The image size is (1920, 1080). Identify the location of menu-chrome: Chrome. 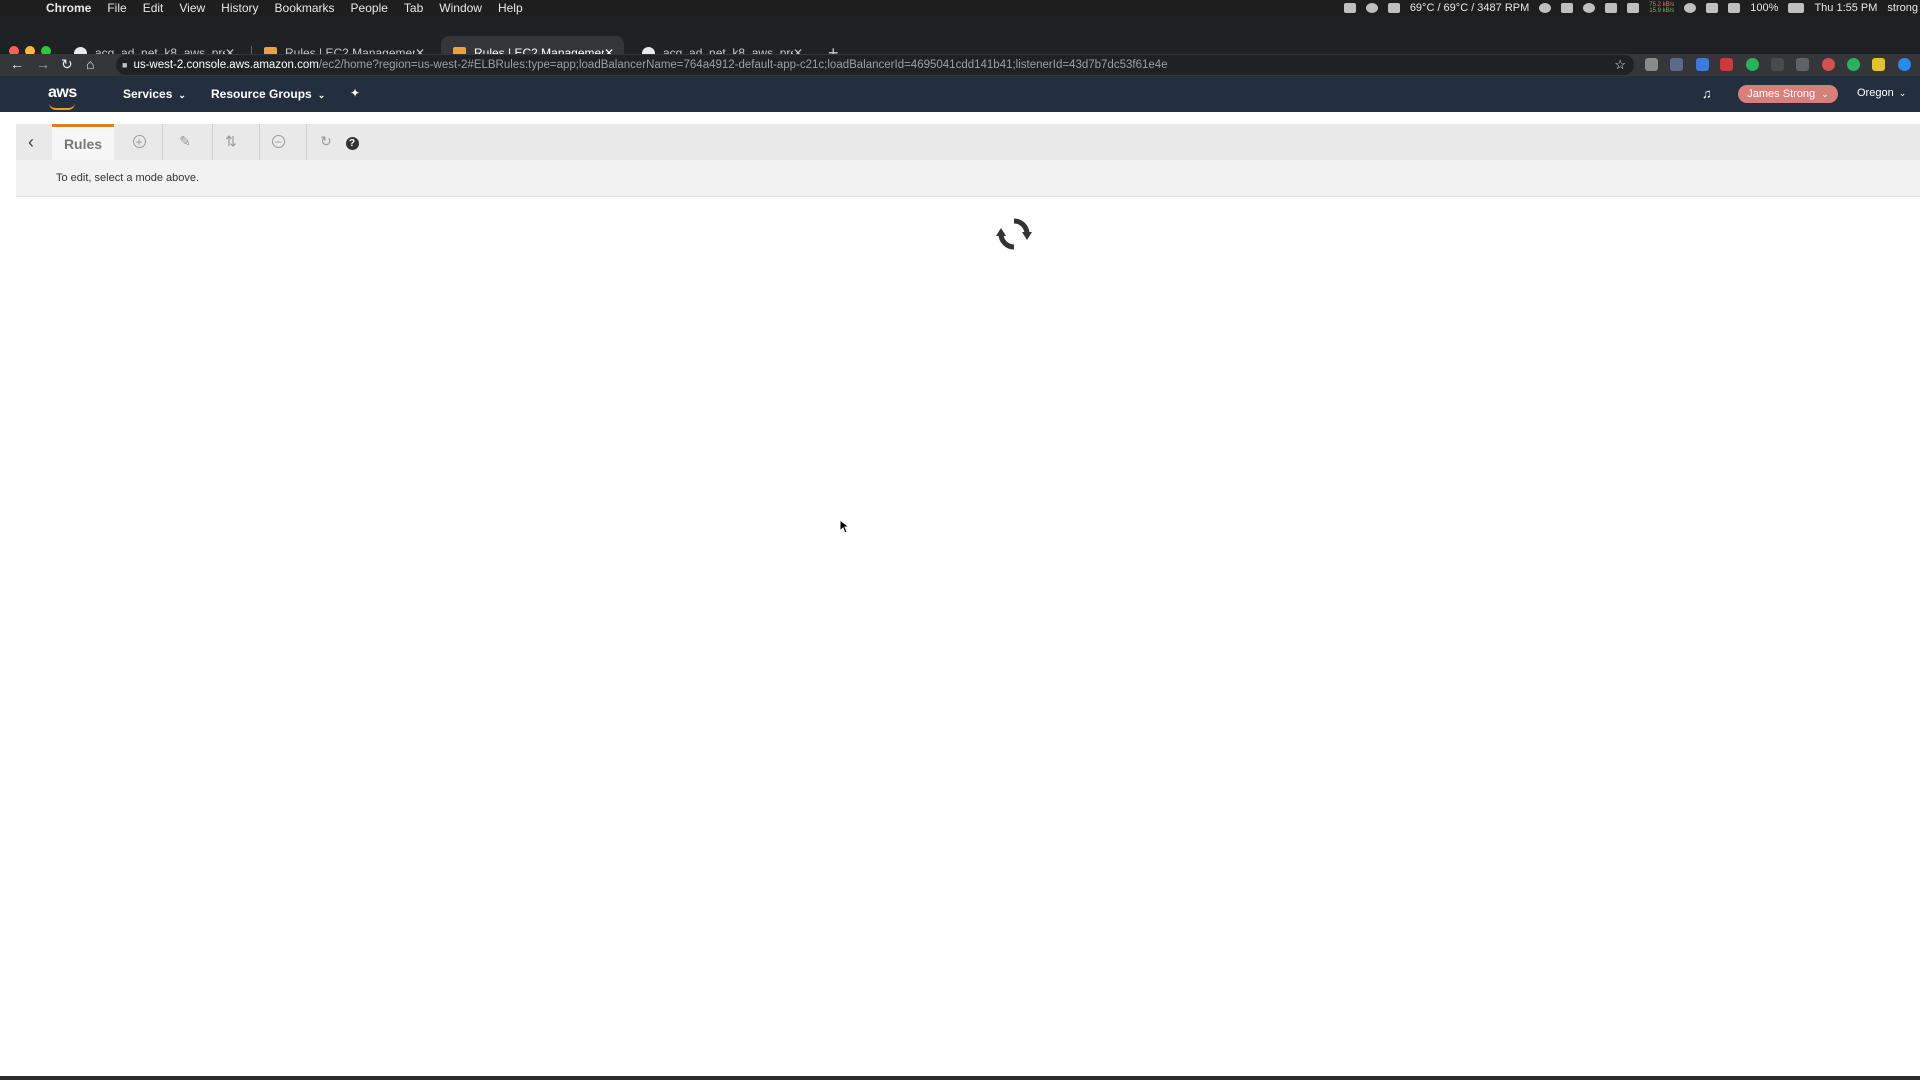
(68, 8).